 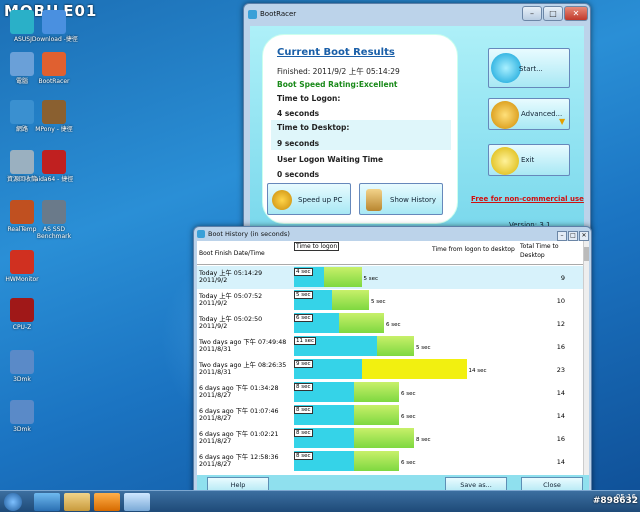 What do you see at coordinates (249, 234) in the screenshot?
I see `history-title: Boot History (in seconds)` at bounding box center [249, 234].